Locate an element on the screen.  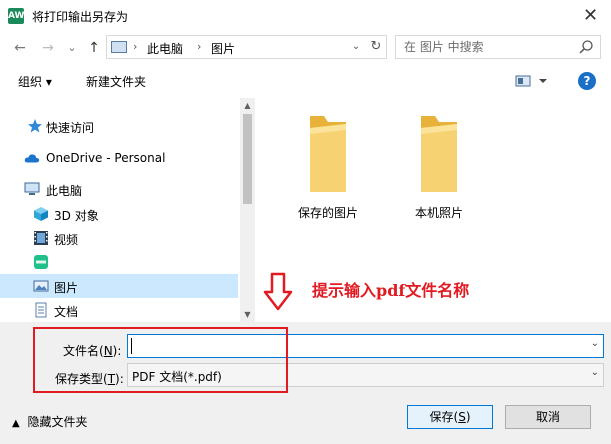
search-box is located at coordinates (498, 47).